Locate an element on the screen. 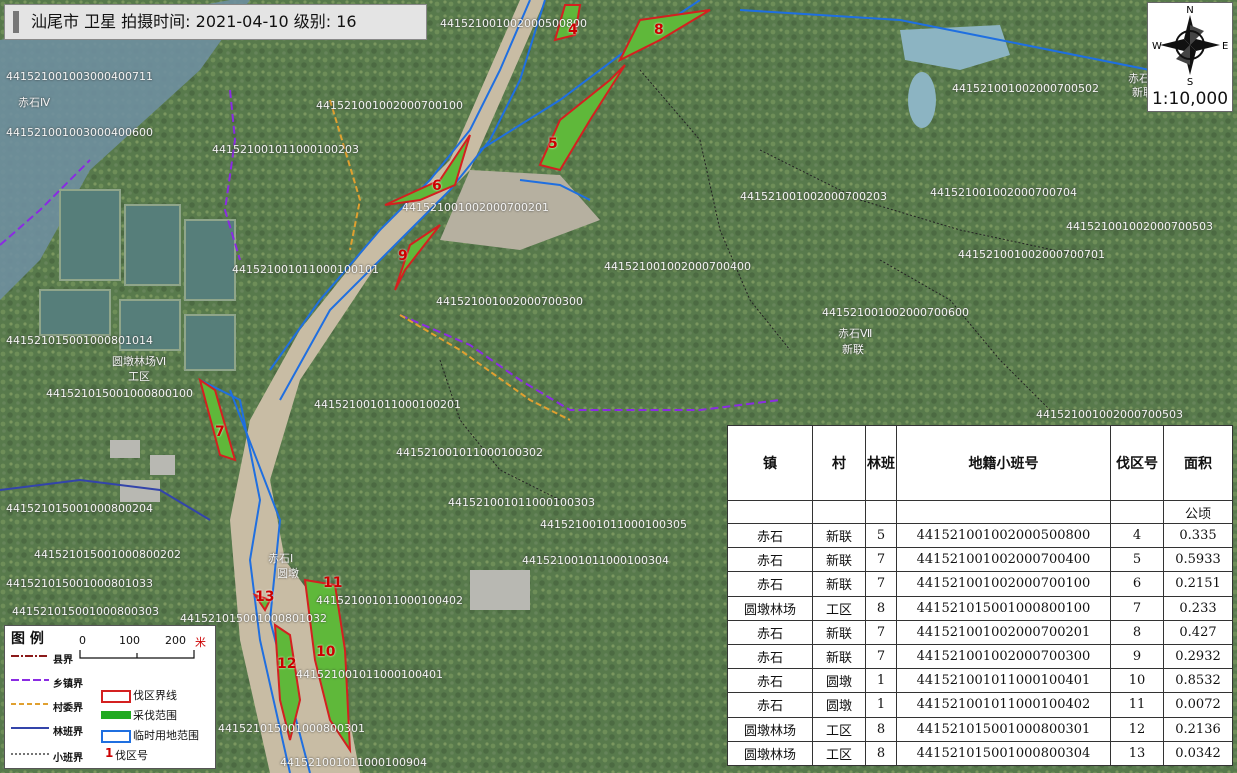  north-arrow-panel: N S W E 1:10,000 is located at coordinates (1190, 57).